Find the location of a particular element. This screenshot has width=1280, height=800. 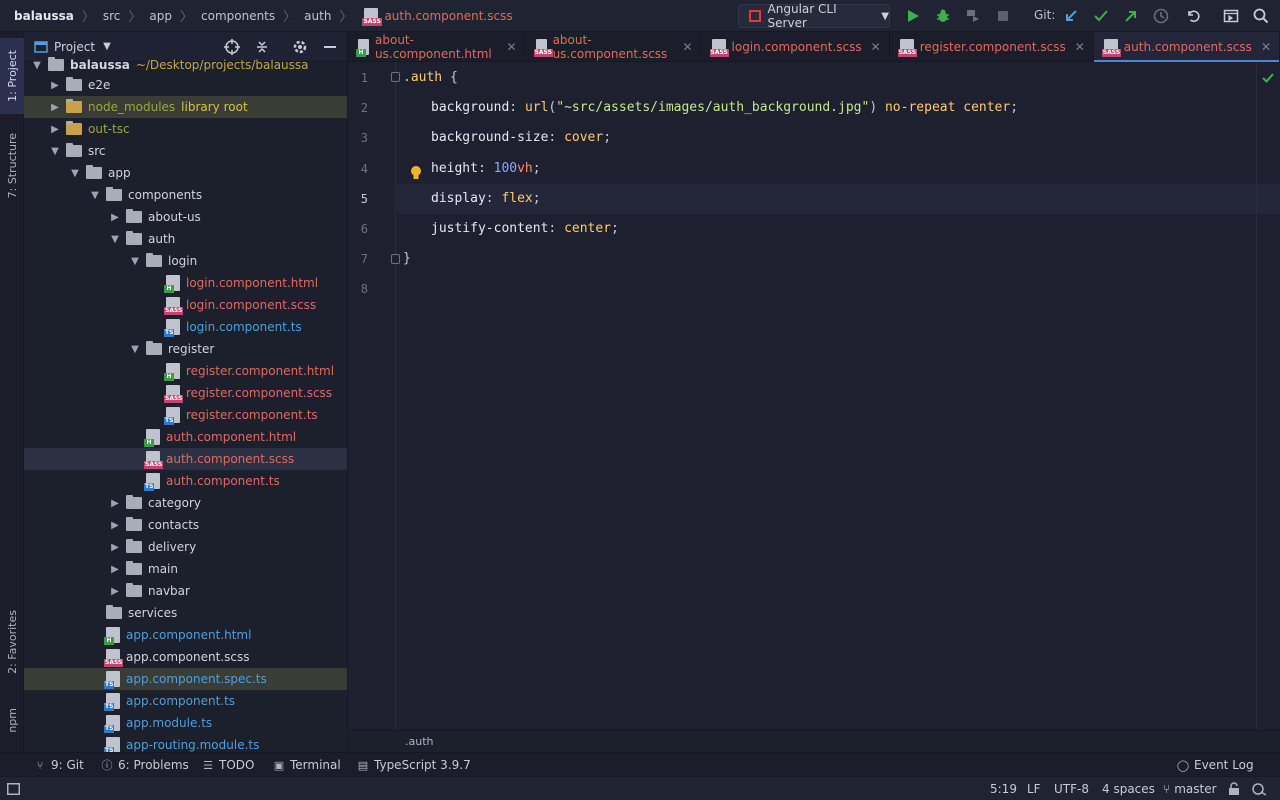

hide-panel-button is located at coordinates (330, 47).